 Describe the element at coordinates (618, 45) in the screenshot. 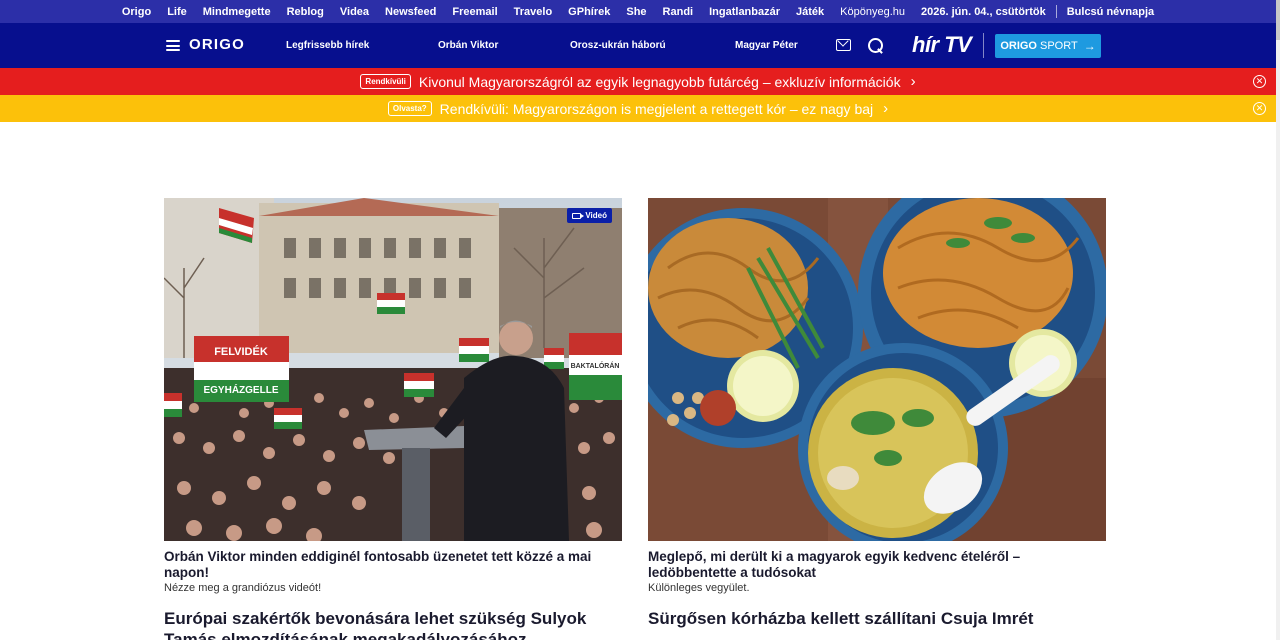

I see `nav-item-orosz-ukran: Orosz-ukrán háború` at that location.